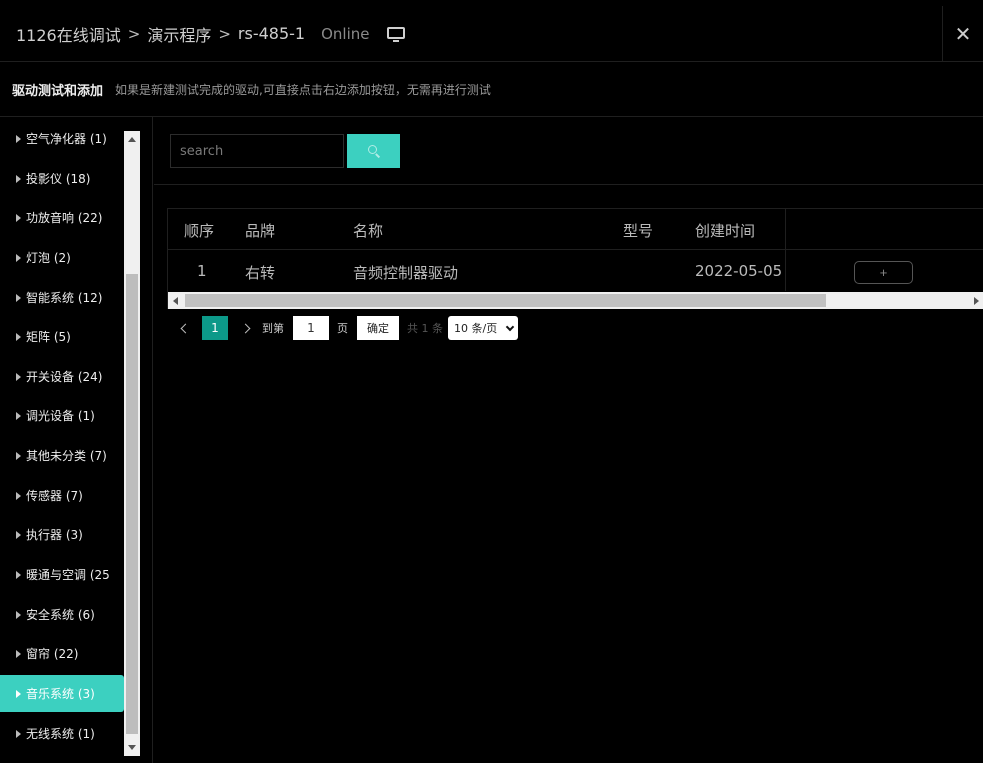 The height and width of the screenshot is (763, 983). I want to click on section-hint: 如果是新建测试完成的驱动,可直接点击右边添加按钮，无需再进行测试, so click(303, 89).